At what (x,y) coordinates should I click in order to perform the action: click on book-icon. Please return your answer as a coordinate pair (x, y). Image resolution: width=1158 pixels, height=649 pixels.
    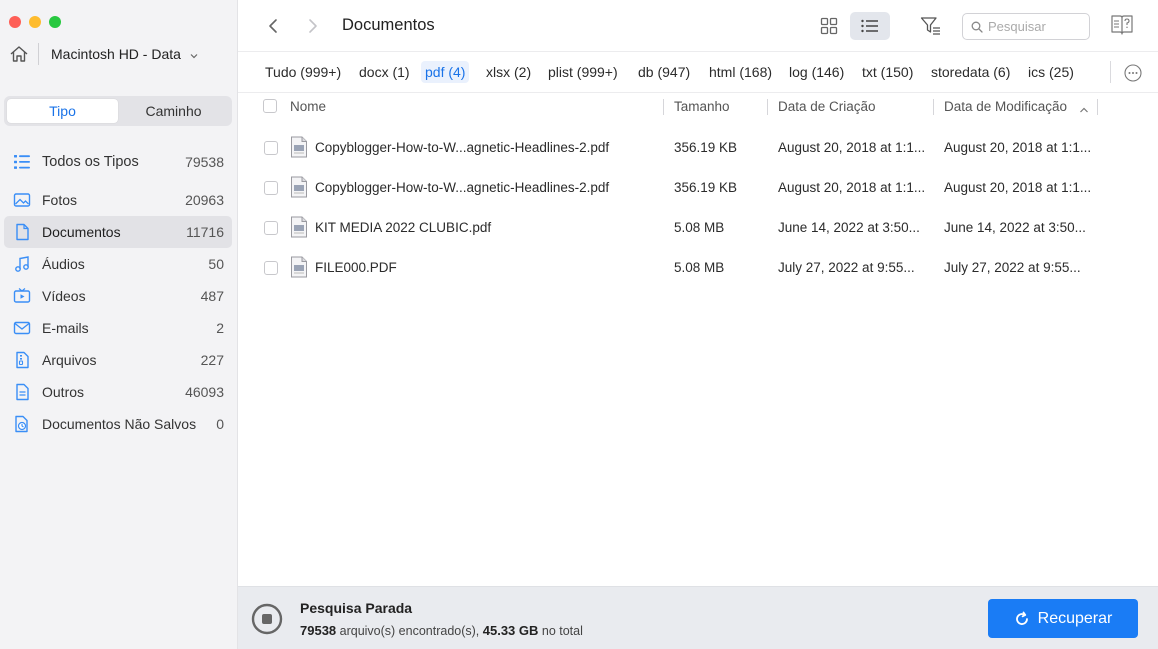
    Looking at the image, I should click on (1122, 25).